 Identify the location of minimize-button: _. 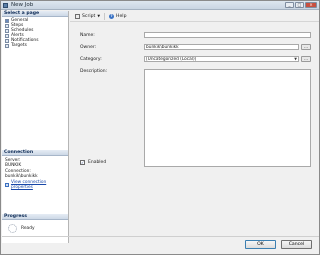
(289, 5).